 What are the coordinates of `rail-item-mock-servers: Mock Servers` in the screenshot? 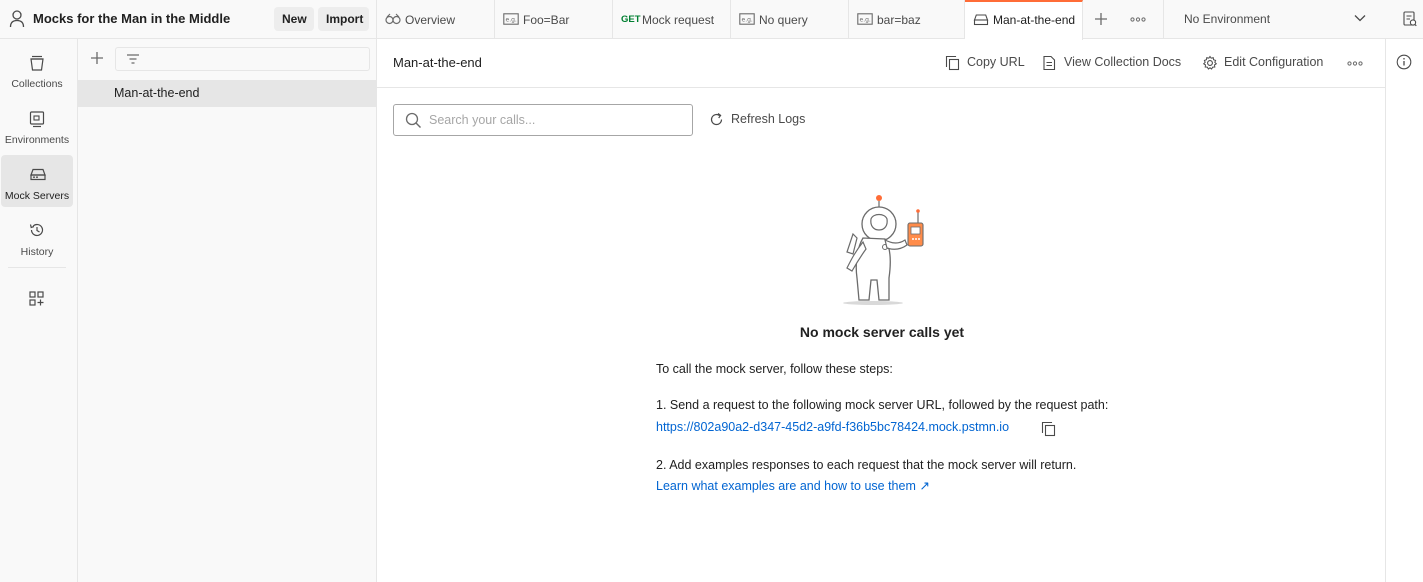 It's located at (37, 181).